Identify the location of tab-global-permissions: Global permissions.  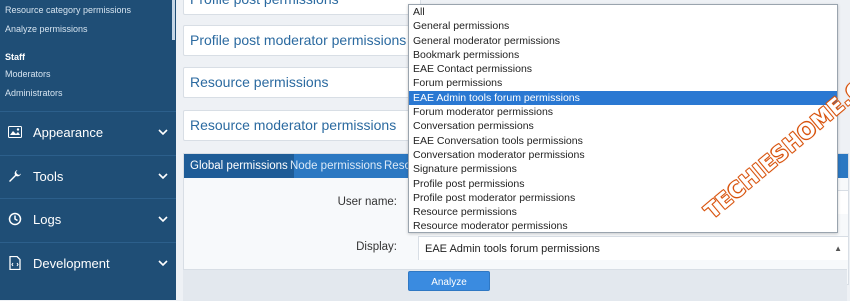
(239, 166).